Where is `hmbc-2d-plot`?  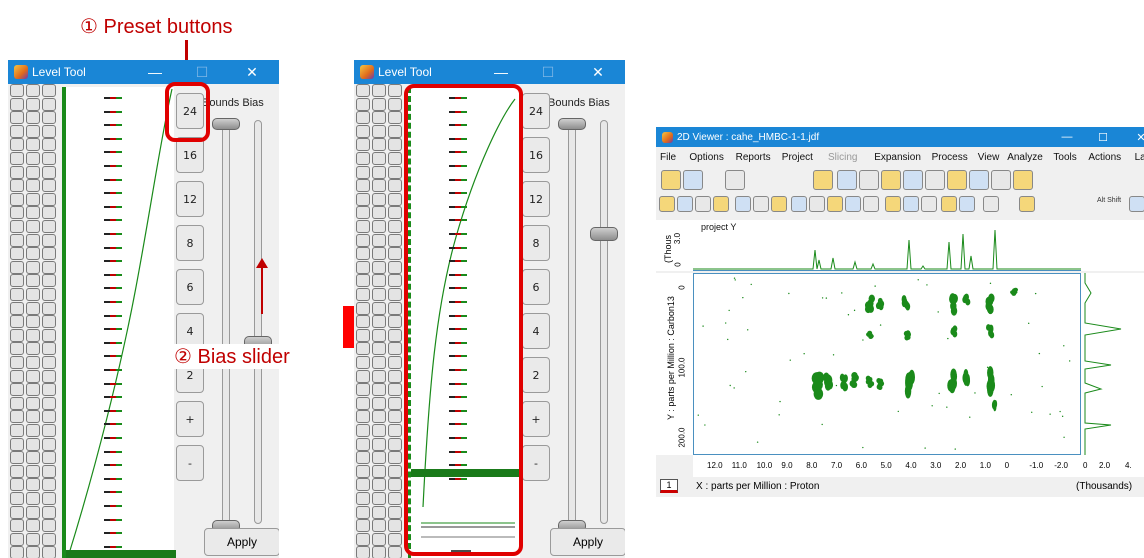 hmbc-2d-plot is located at coordinates (887, 364).